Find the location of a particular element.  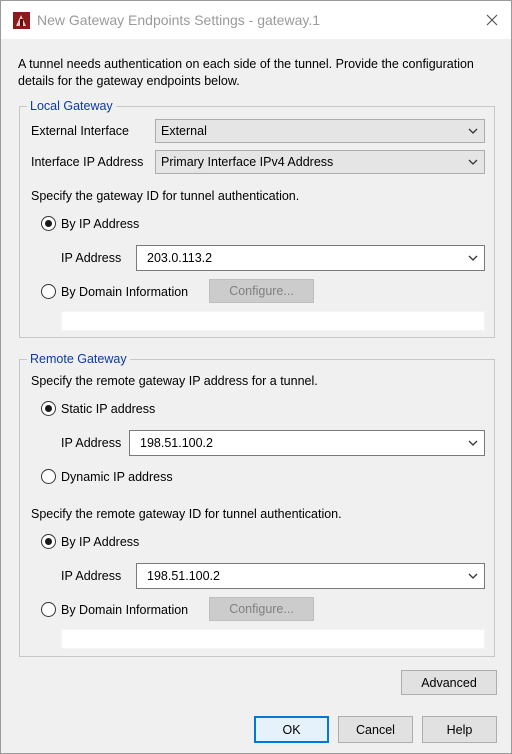

ok-button: OK is located at coordinates (291, 729).